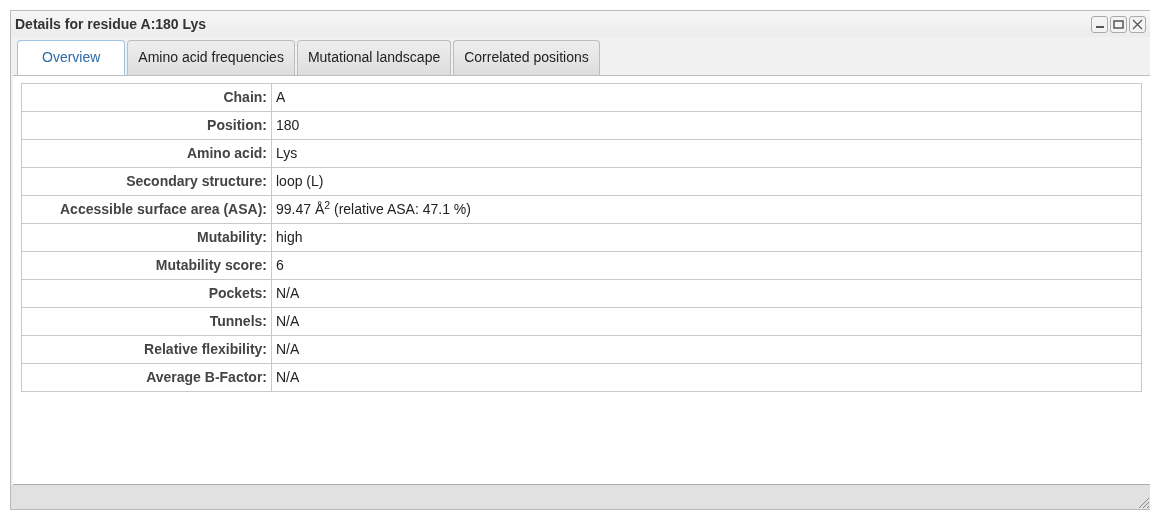  Describe the element at coordinates (706, 265) in the screenshot. I see `field-value: 6` at that location.